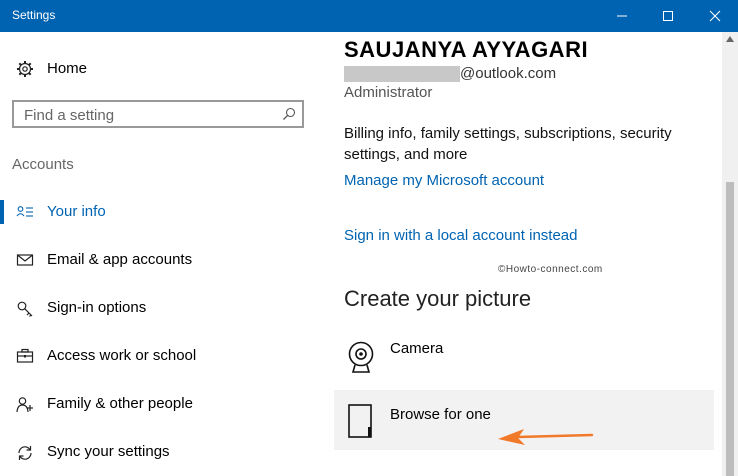  I want to click on gear-icon, so click(25, 69).